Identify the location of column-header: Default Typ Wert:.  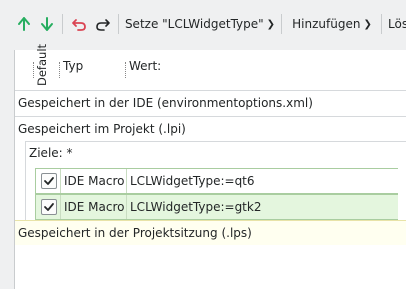
(210, 66).